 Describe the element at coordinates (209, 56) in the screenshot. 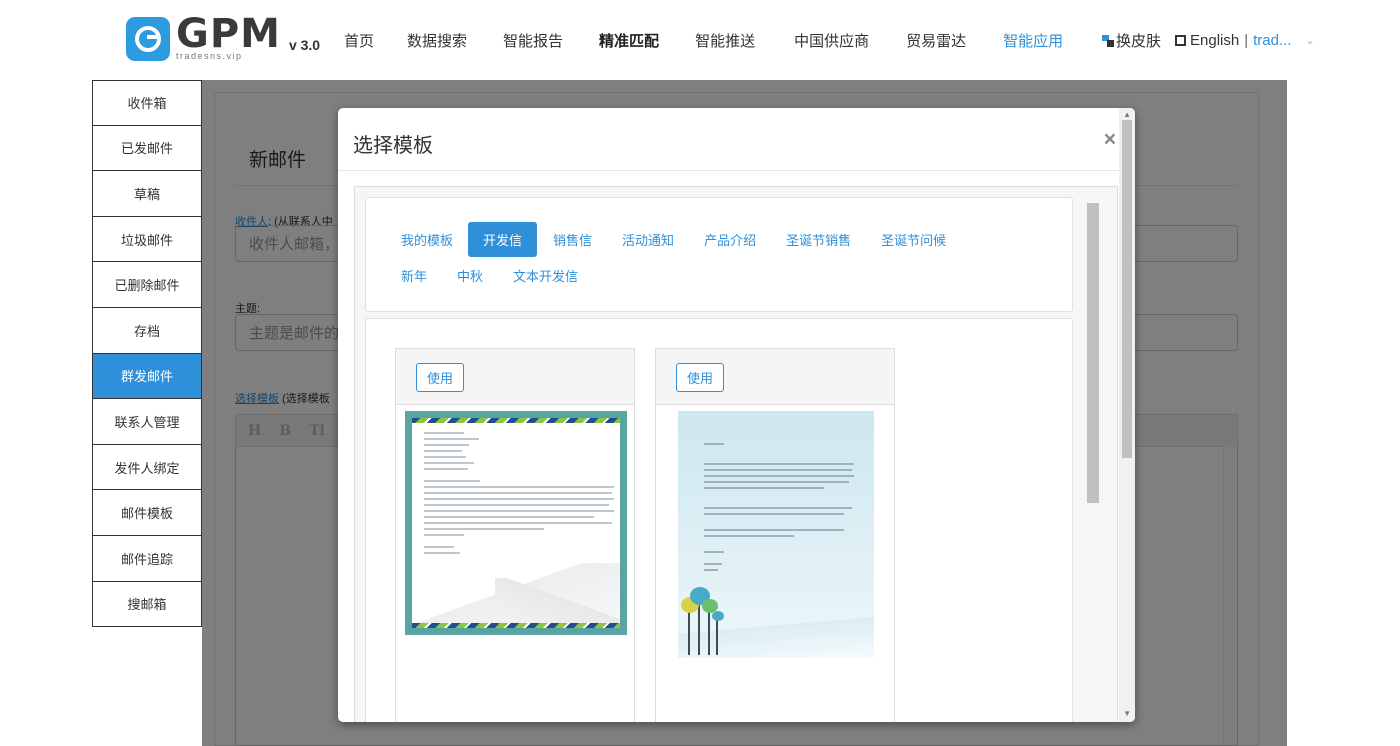

I see `logo-subtitle: tradesns.vip` at that location.